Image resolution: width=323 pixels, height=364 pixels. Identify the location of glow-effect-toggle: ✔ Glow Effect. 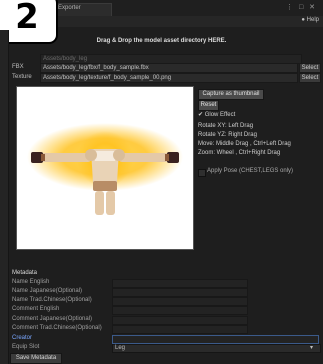
(216, 114).